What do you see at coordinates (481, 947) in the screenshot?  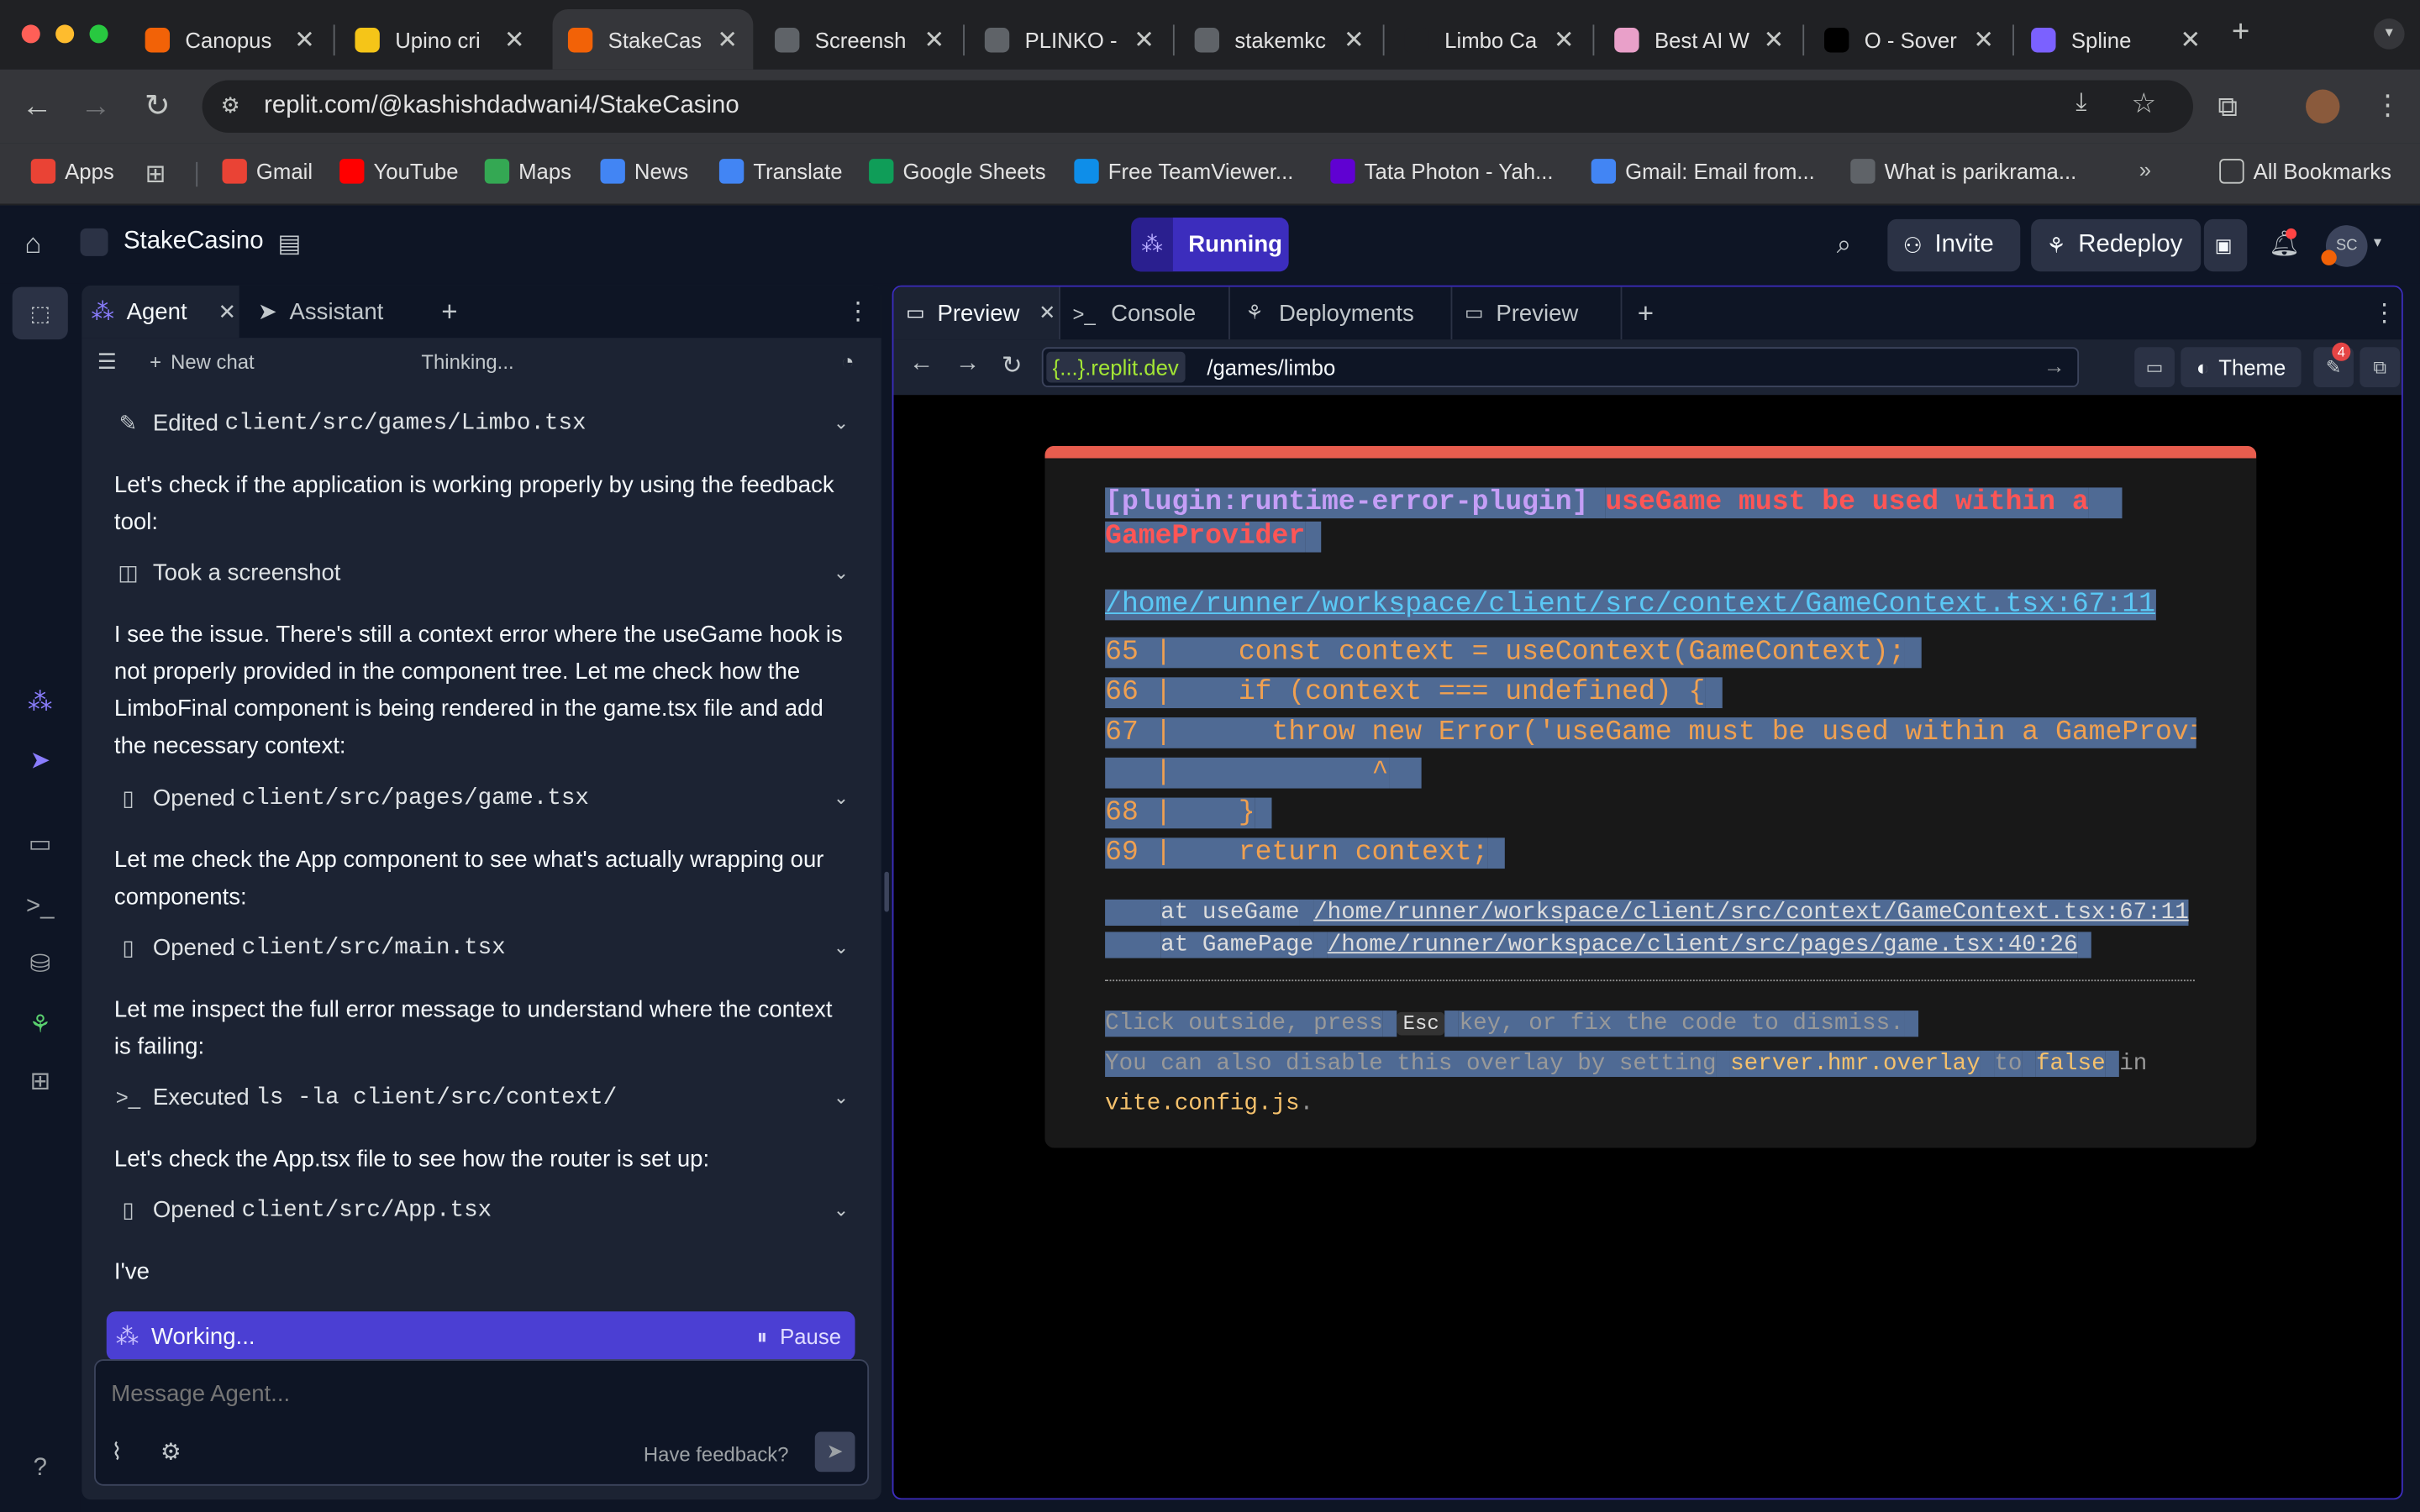 I see `action-opened-main: ▯ Opened client/src/main.tsx ⌄` at bounding box center [481, 947].